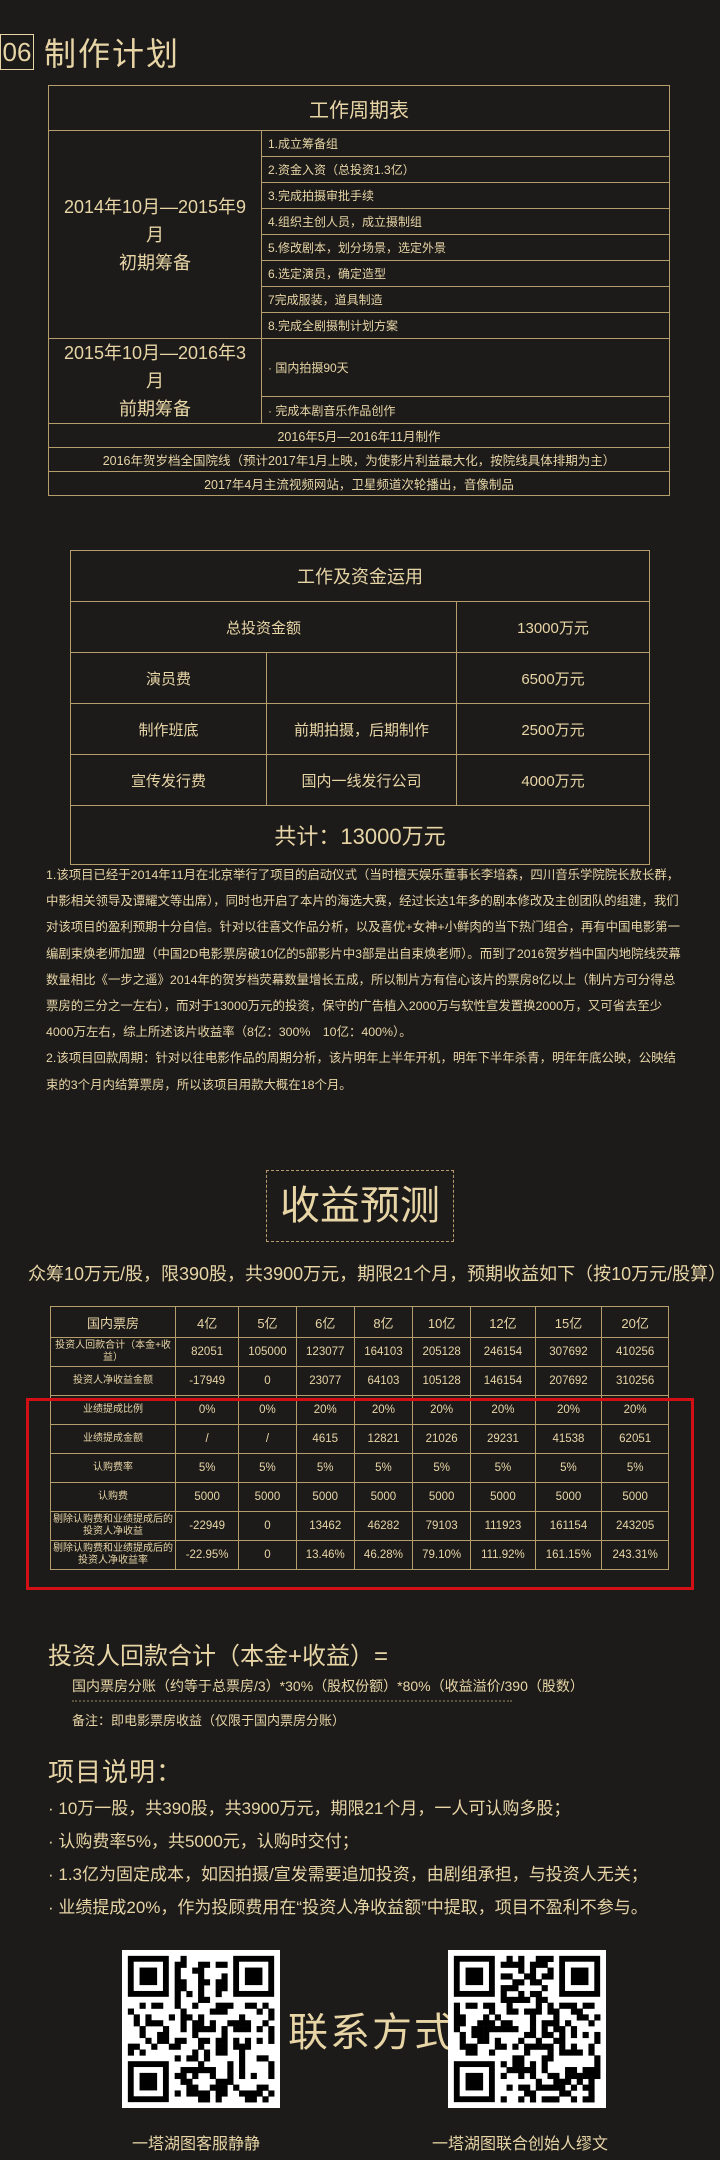 The height and width of the screenshot is (2160, 720). What do you see at coordinates (442, 1352) in the screenshot?
I see `returns-cell: 205128` at bounding box center [442, 1352].